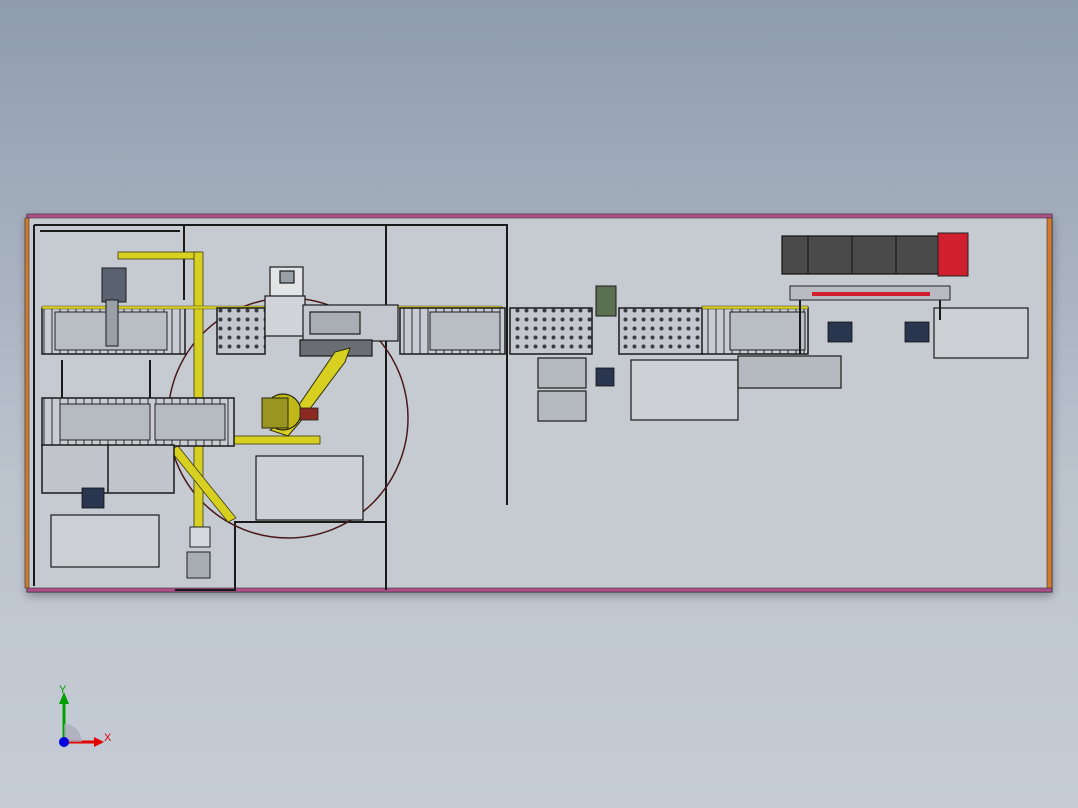  What do you see at coordinates (198, 552) in the screenshot?
I see `gantry-base-boxes` at bounding box center [198, 552].